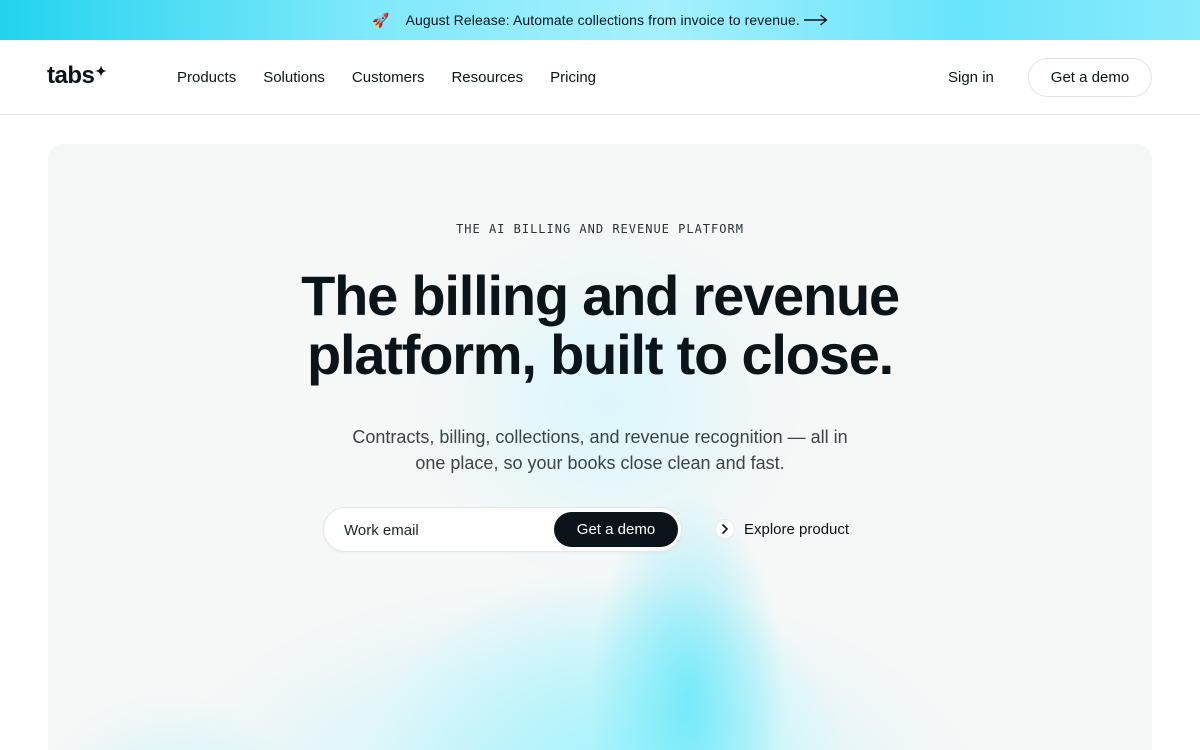 Image resolution: width=1200 pixels, height=750 pixels. I want to click on sign-in-link: Sign in, so click(971, 78).